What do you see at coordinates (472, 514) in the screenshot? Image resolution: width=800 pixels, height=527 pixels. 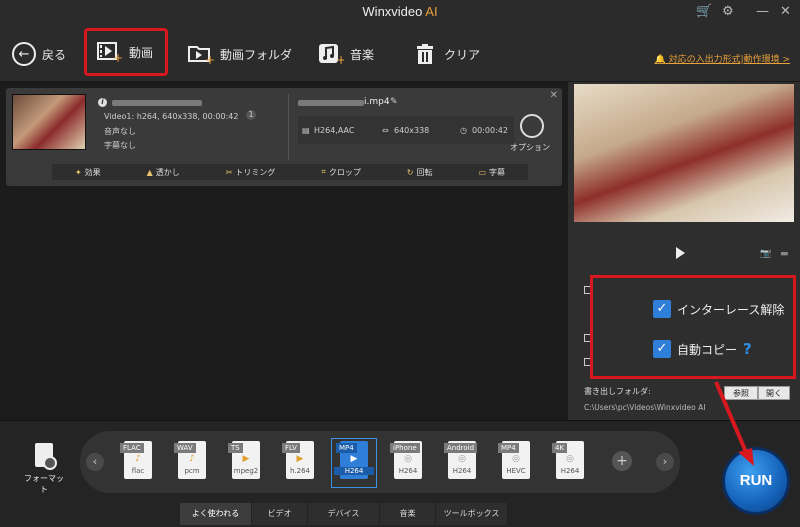 I see `tab-toolbox: ツールボックス` at bounding box center [472, 514].